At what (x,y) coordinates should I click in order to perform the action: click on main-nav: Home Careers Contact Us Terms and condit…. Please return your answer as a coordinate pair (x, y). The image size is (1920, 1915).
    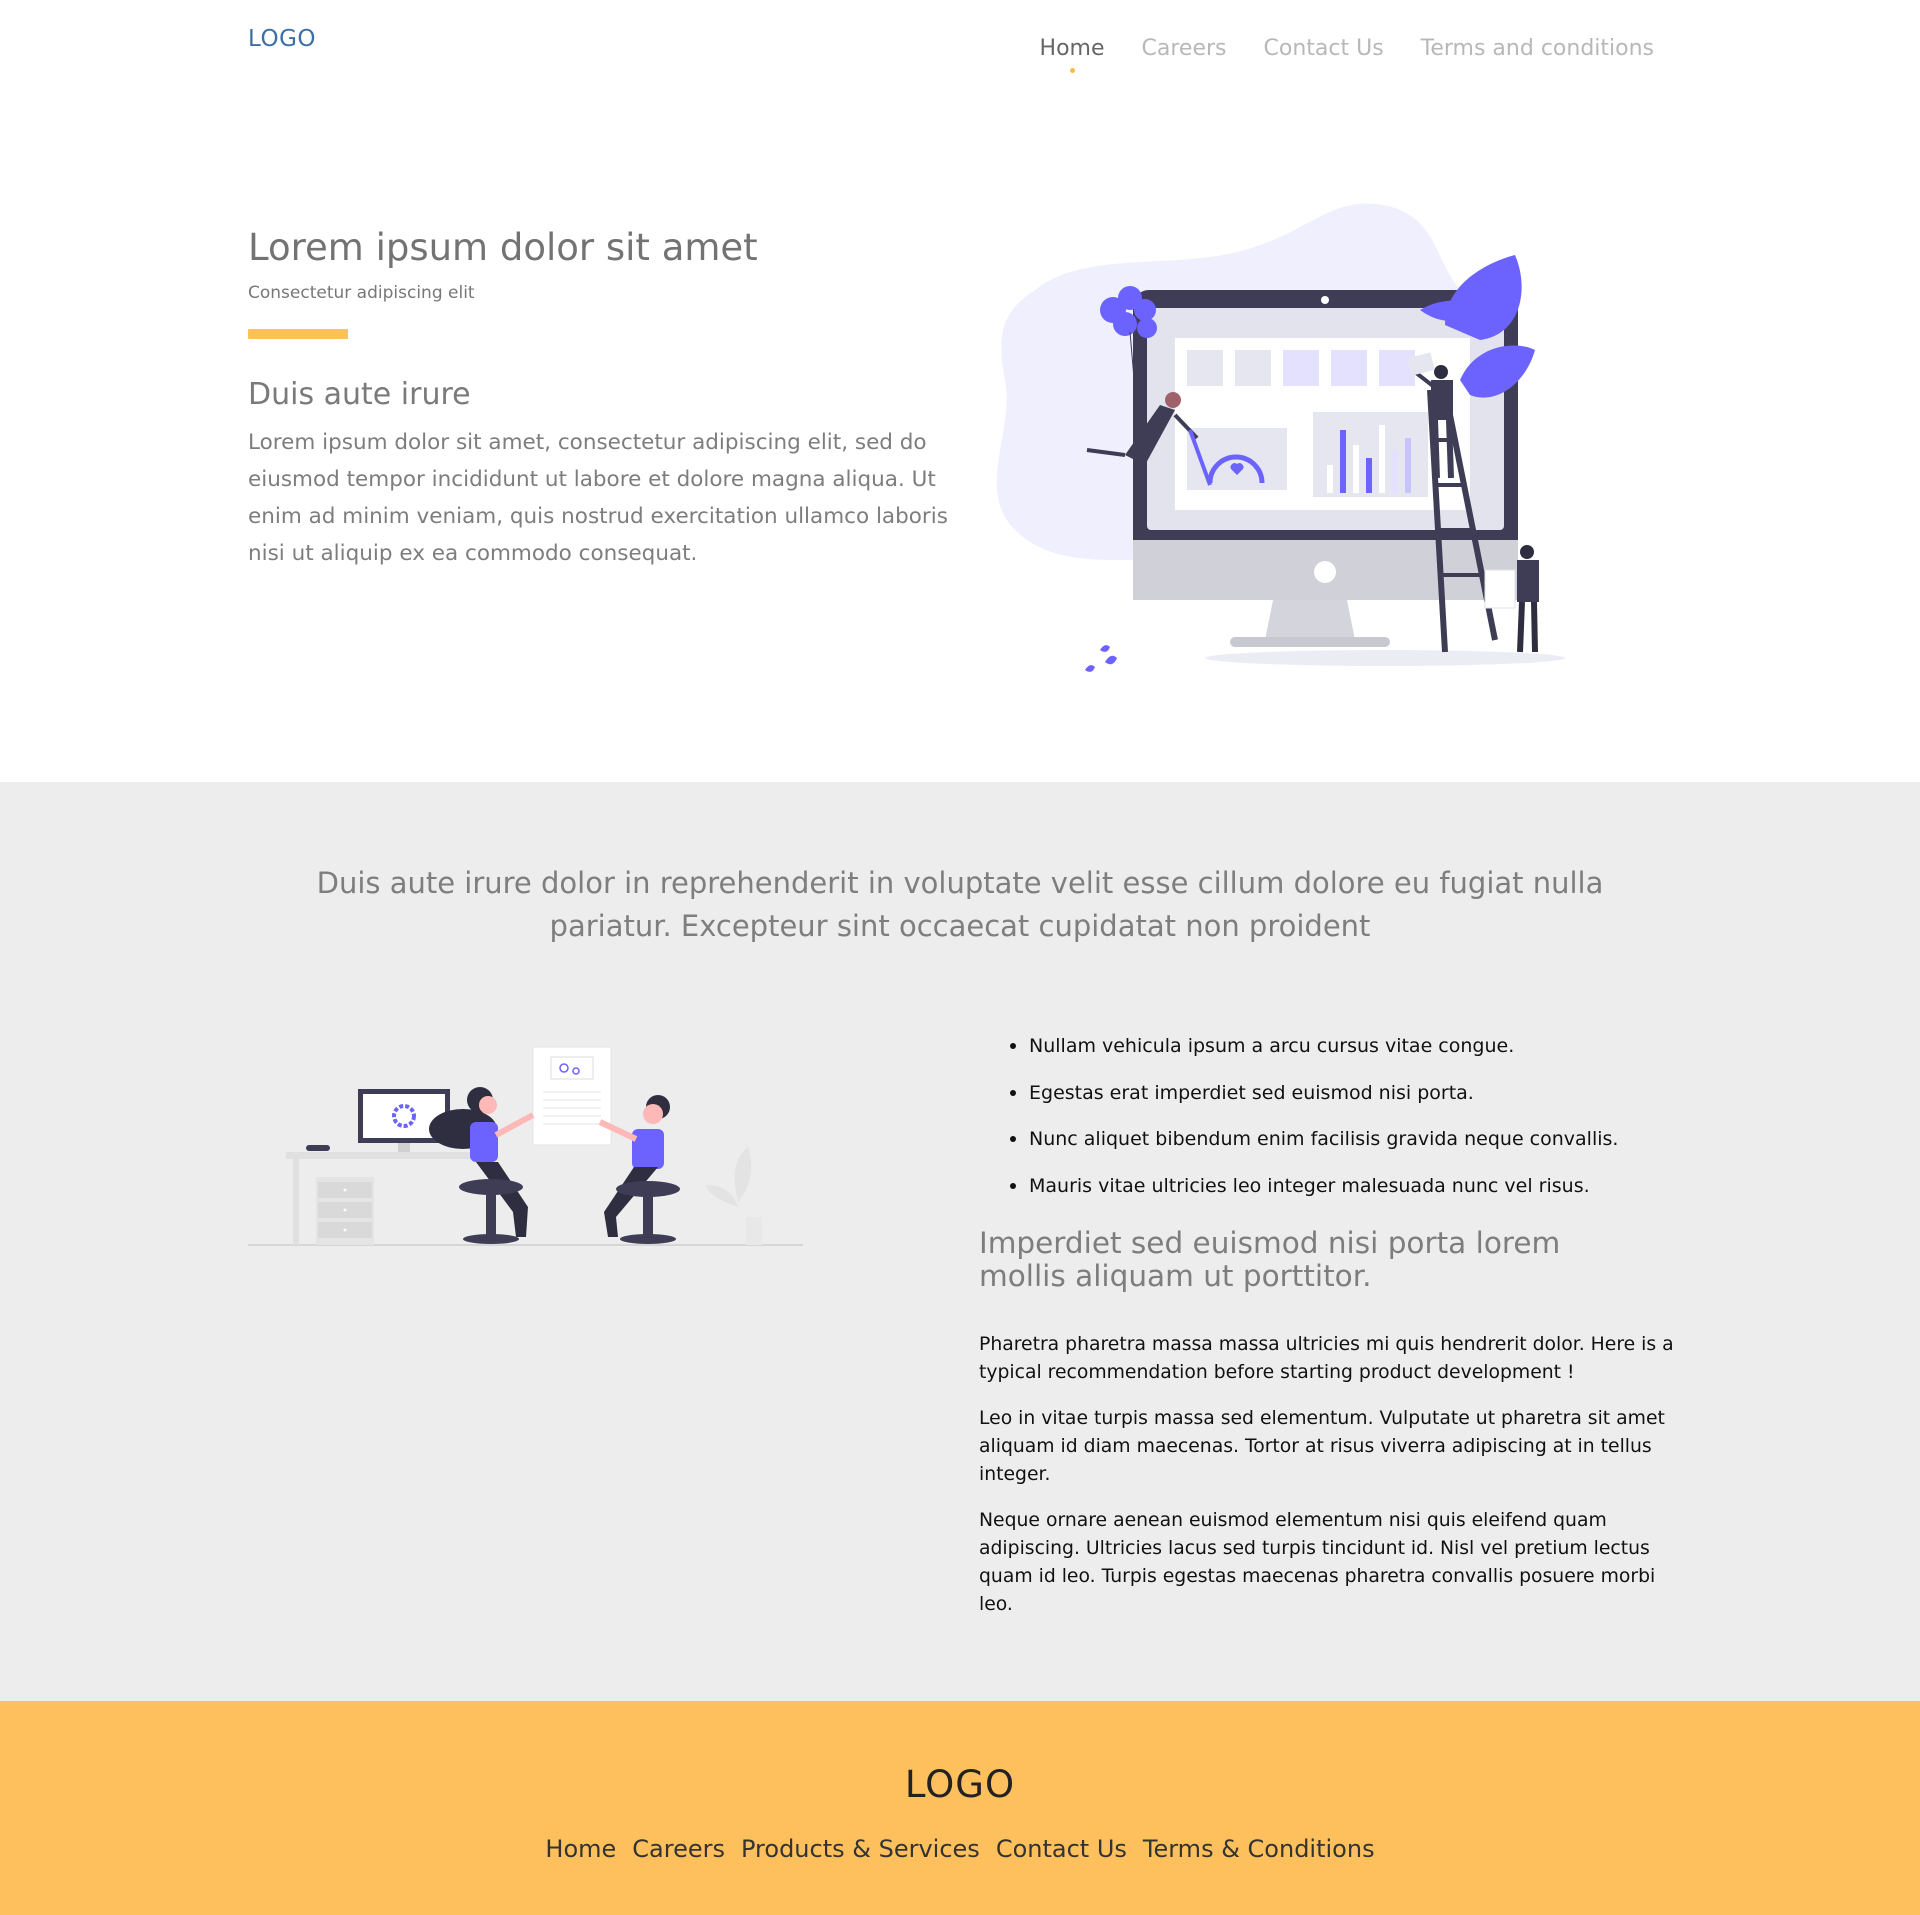
    Looking at the image, I should click on (1347, 54).